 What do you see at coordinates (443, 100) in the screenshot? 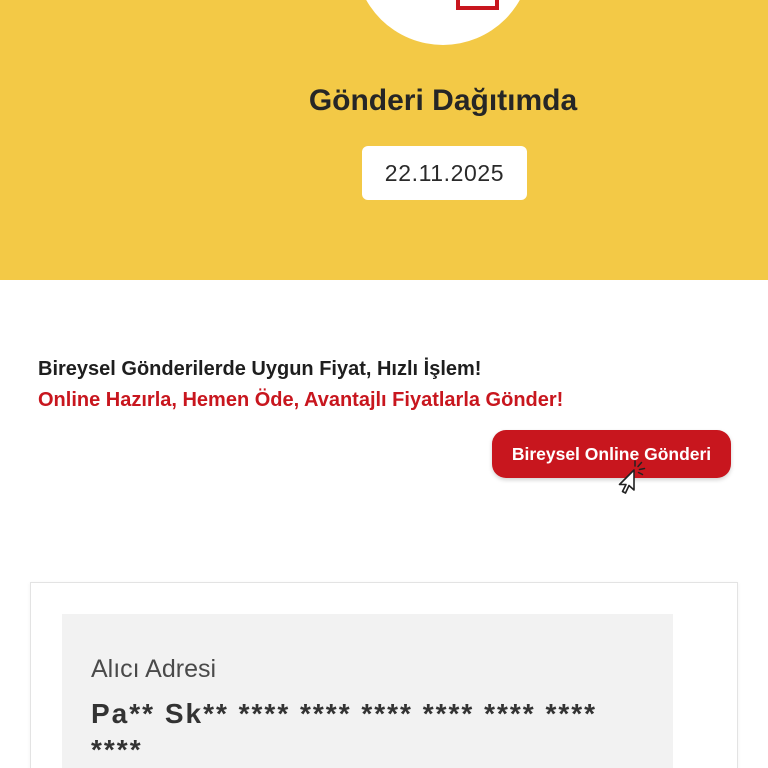
I see `status-title: Gönderi Dağıtımda` at bounding box center [443, 100].